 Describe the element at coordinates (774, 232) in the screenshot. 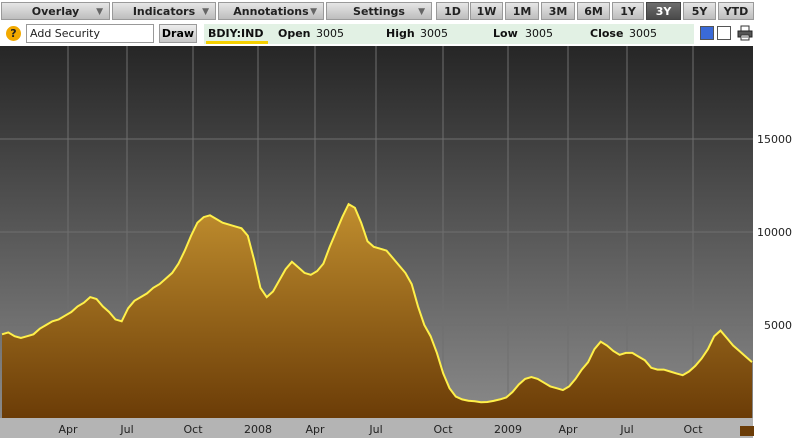

I see `y-tick-label: 10000` at that location.